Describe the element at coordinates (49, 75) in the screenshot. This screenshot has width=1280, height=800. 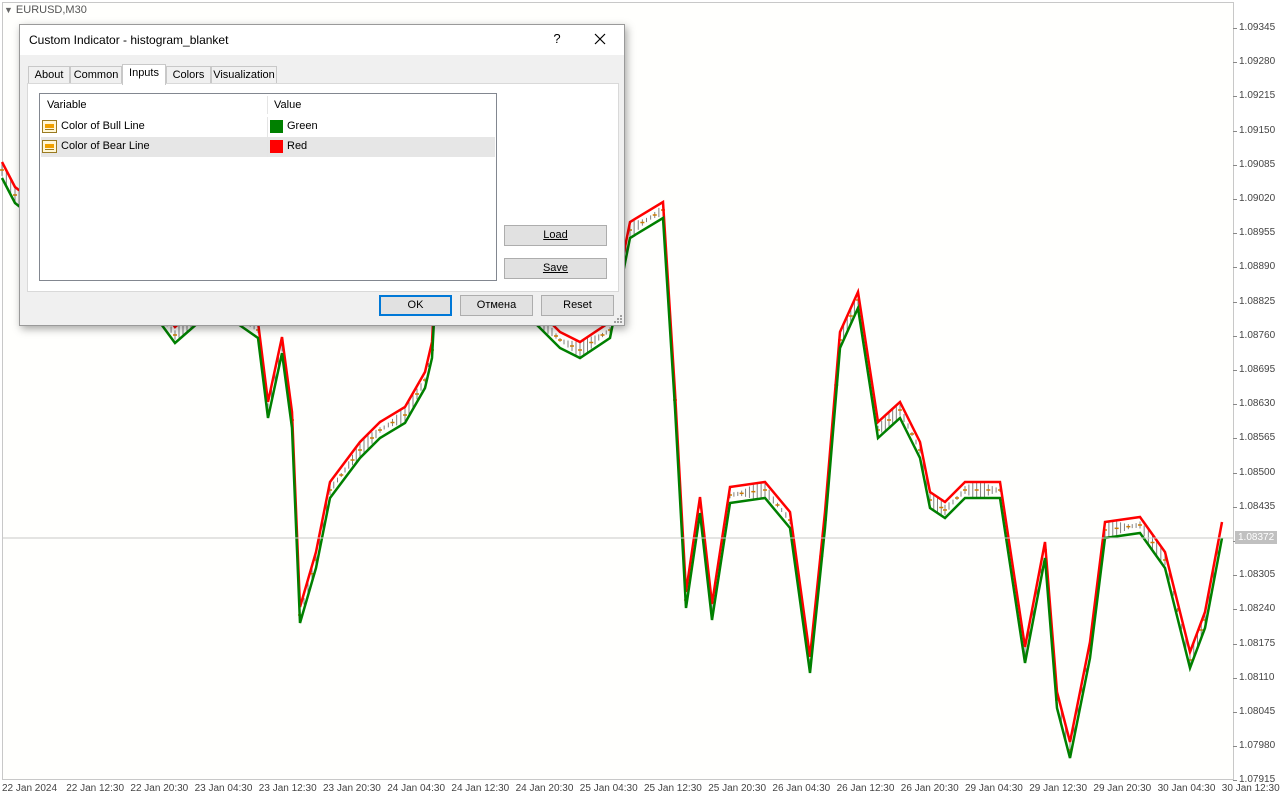
I see `tab-about: About` at that location.